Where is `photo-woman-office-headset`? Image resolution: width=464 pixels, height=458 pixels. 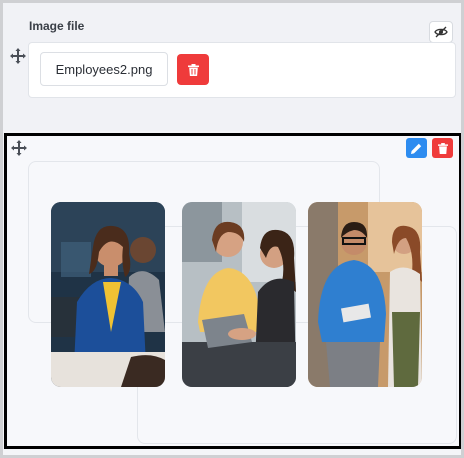
photo-woman-office-headset is located at coordinates (108, 294).